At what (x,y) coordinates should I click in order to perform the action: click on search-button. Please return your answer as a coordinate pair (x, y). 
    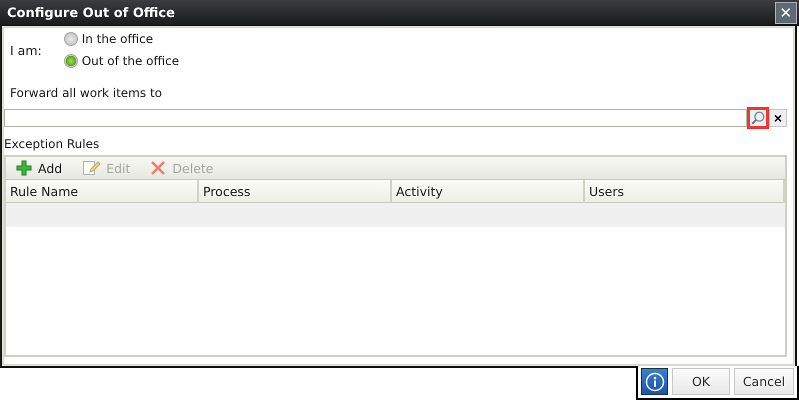
    Looking at the image, I should click on (758, 118).